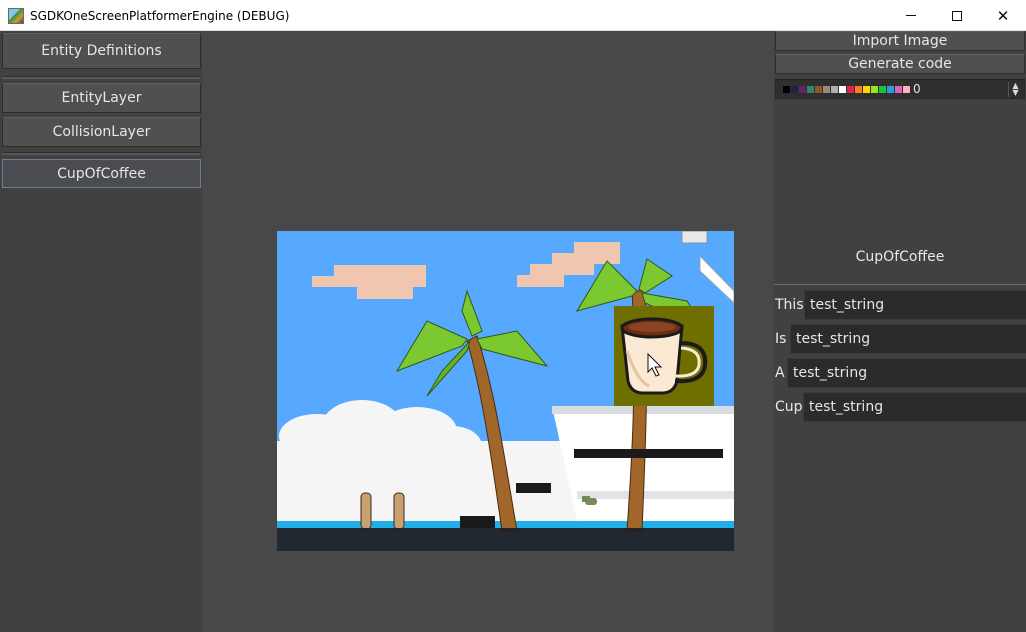 The image size is (1026, 632). Describe the element at coordinates (914, 407) in the screenshot. I see `property-input-cup: test_string` at that location.